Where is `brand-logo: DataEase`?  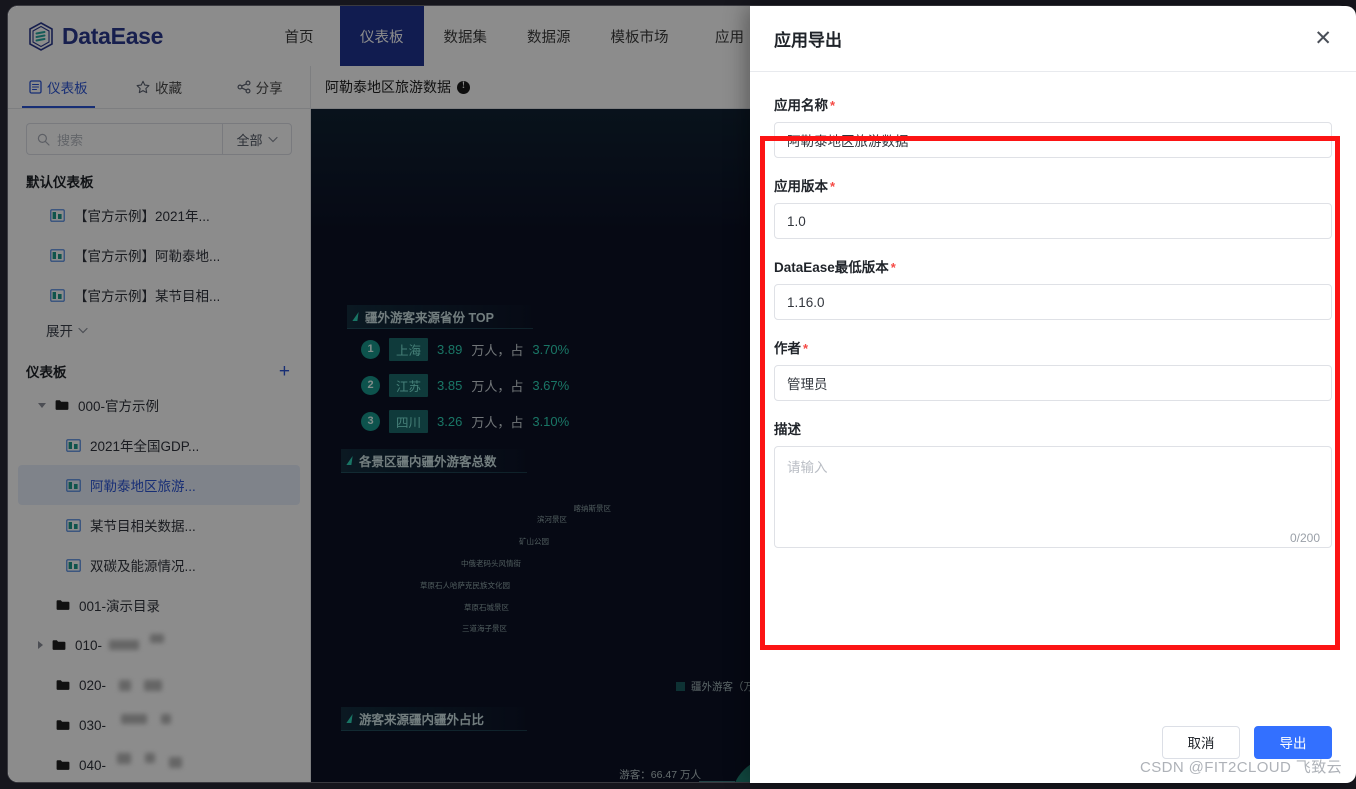 brand-logo: DataEase is located at coordinates (133, 36).